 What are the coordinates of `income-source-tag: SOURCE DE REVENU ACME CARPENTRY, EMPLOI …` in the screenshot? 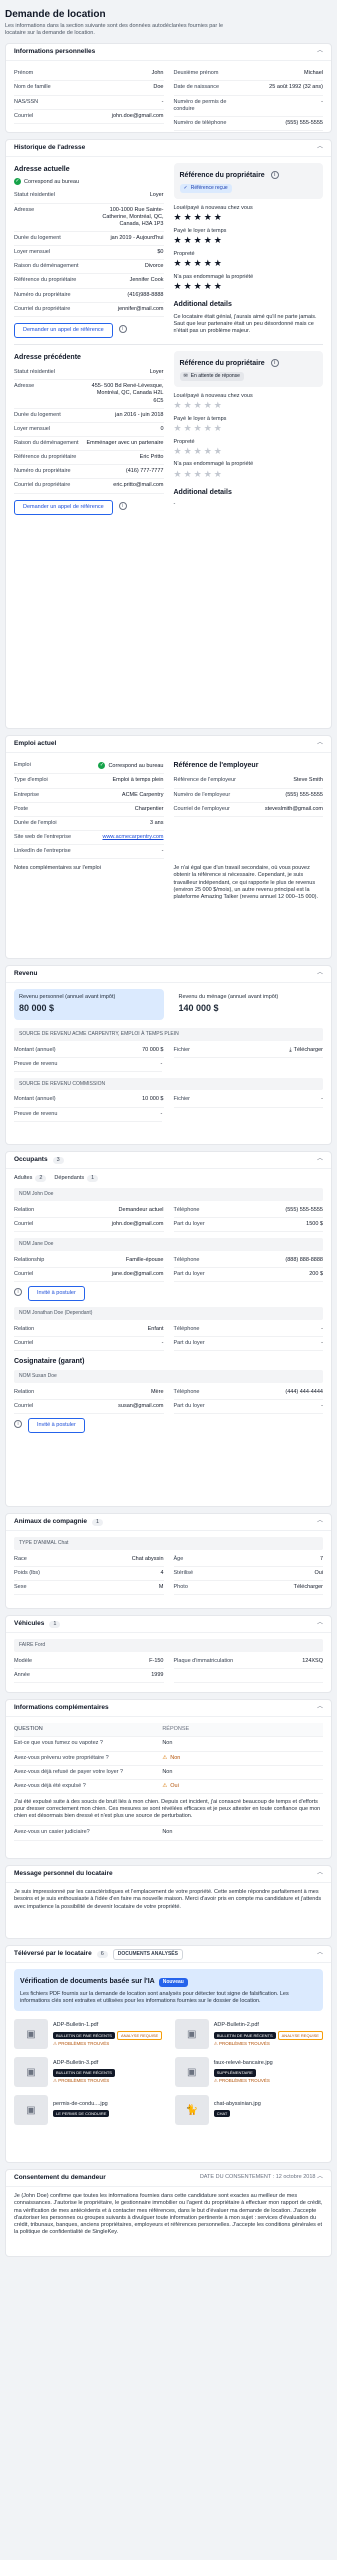 It's located at (168, 1034).